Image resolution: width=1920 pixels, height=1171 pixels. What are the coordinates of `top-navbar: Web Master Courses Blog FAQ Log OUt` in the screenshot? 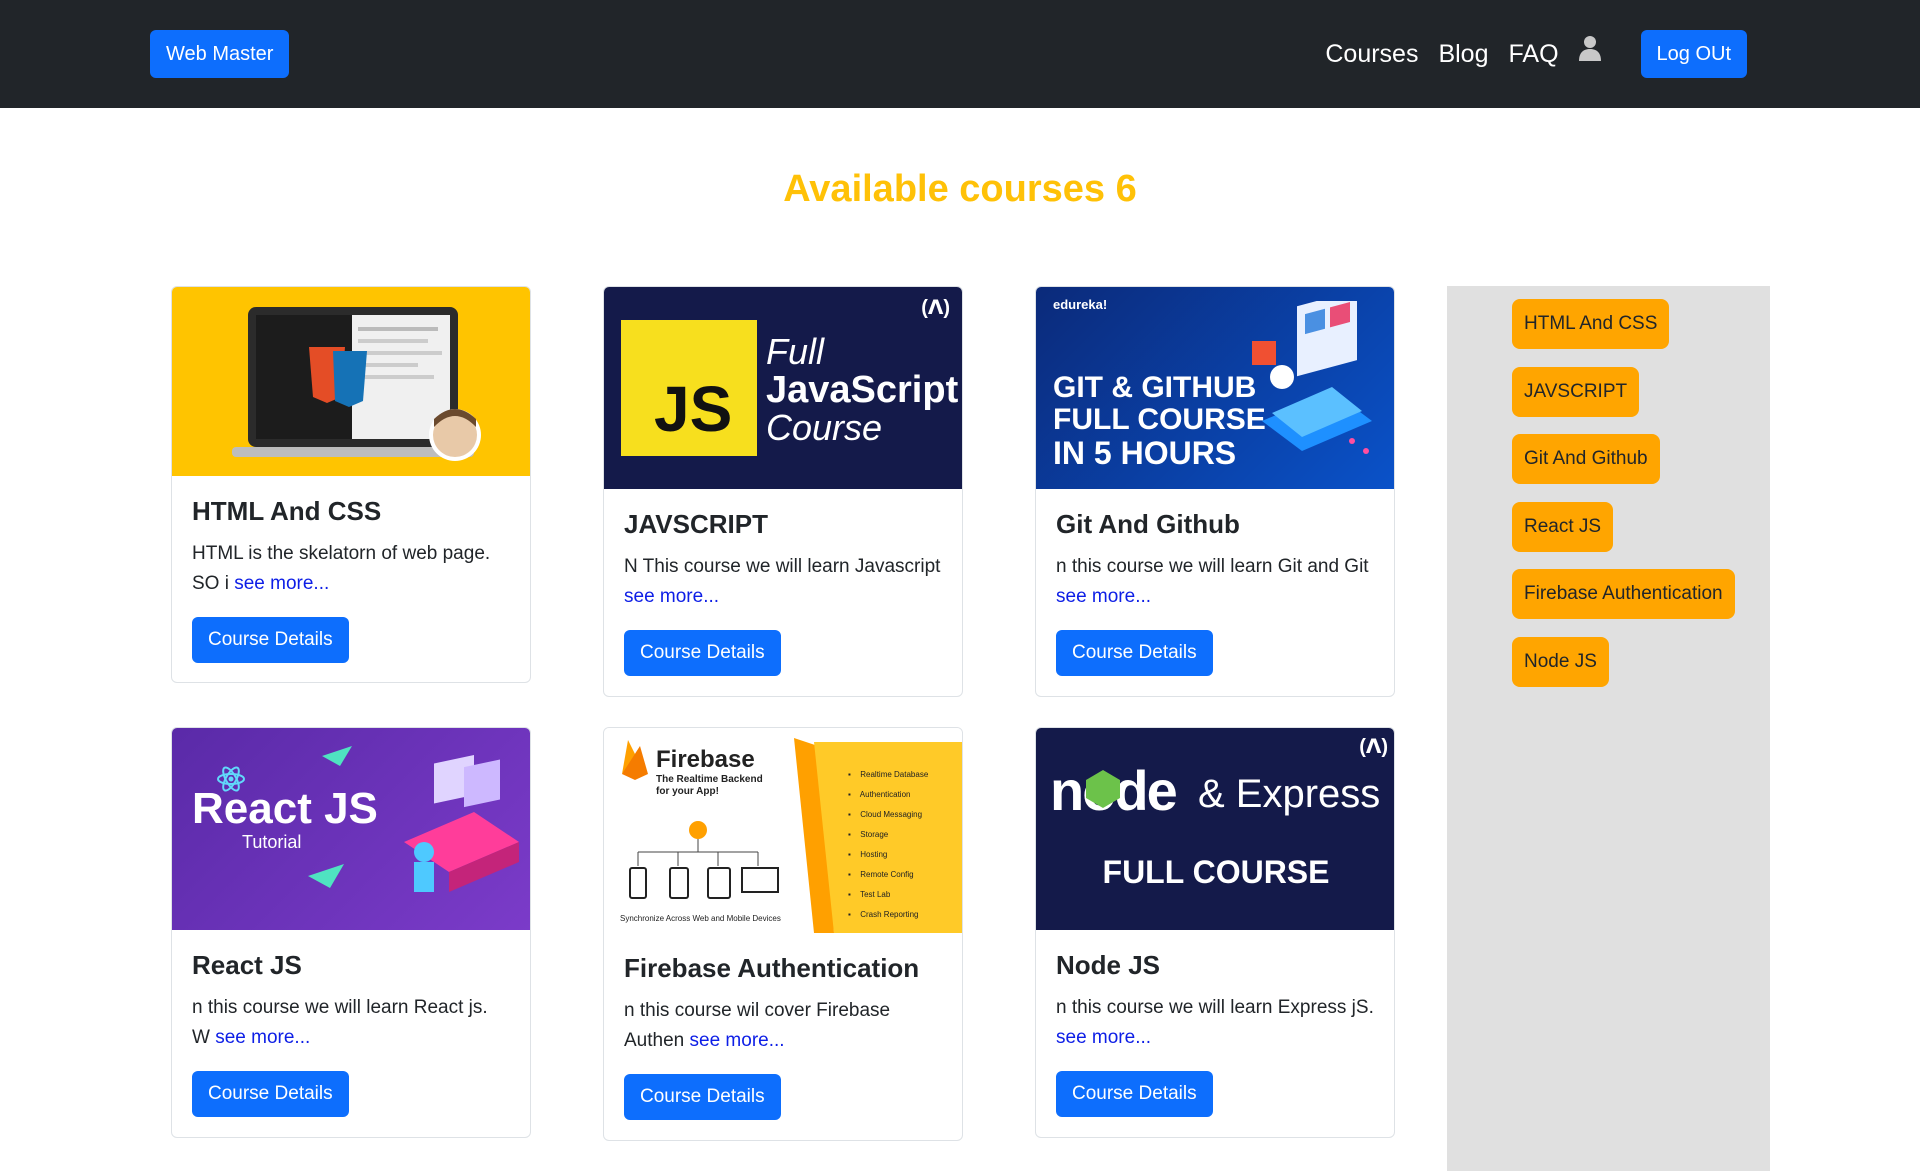 It's located at (960, 54).